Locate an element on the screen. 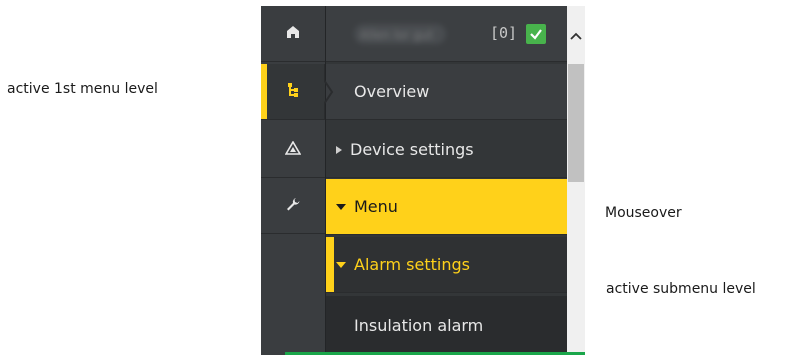 The height and width of the screenshot is (355, 797). menu-item-insulation-alarm: Insulation alarm is located at coordinates (446, 325).